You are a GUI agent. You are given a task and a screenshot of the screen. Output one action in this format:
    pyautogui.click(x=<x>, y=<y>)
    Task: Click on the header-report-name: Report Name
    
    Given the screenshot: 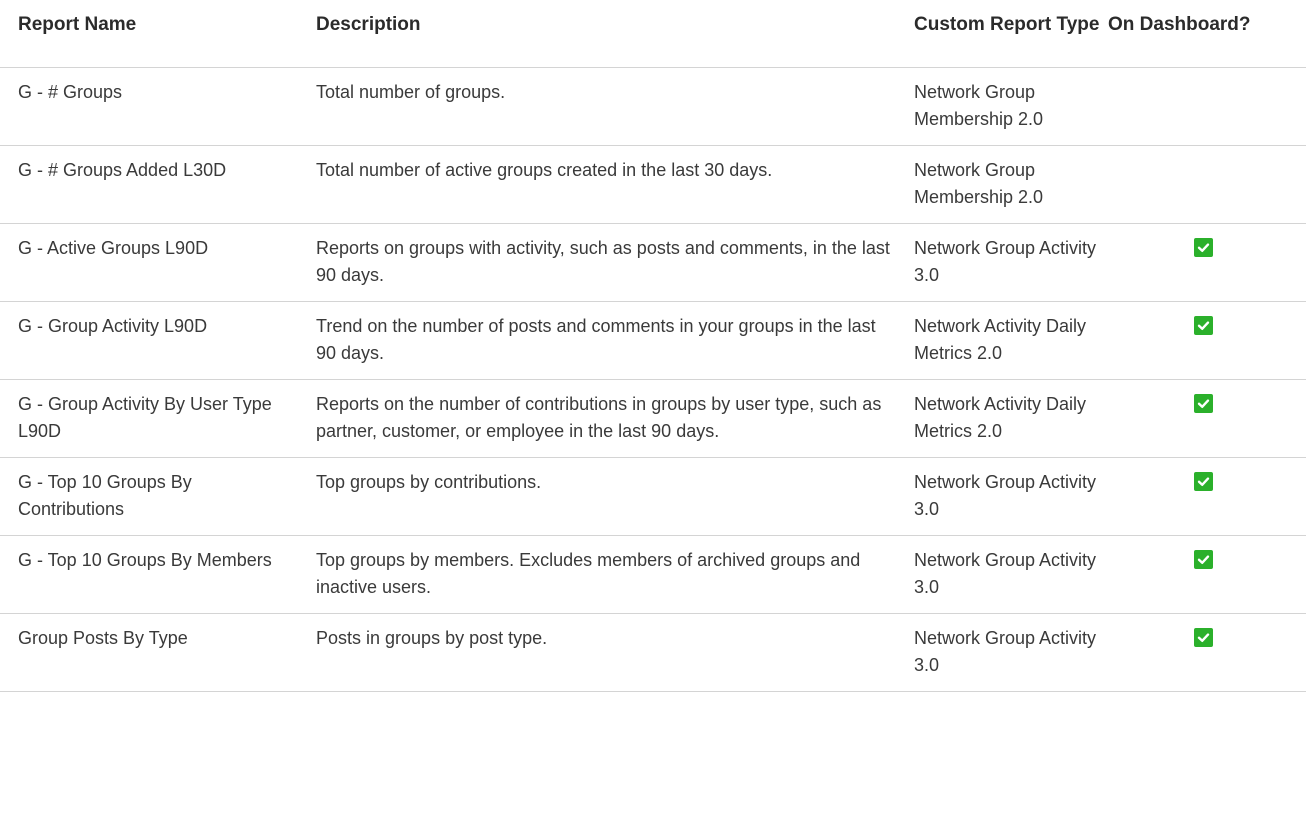 What is the action you would take?
    pyautogui.click(x=154, y=34)
    